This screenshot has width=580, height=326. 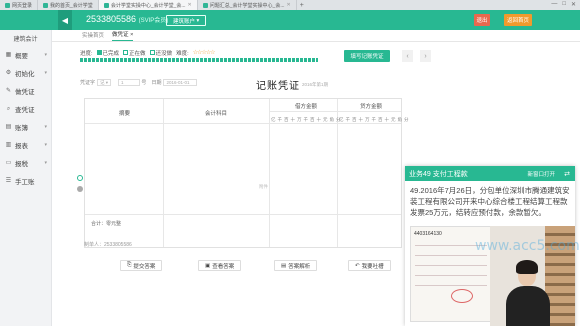 I want to click on task-progress-bar, so click(x=199, y=60).